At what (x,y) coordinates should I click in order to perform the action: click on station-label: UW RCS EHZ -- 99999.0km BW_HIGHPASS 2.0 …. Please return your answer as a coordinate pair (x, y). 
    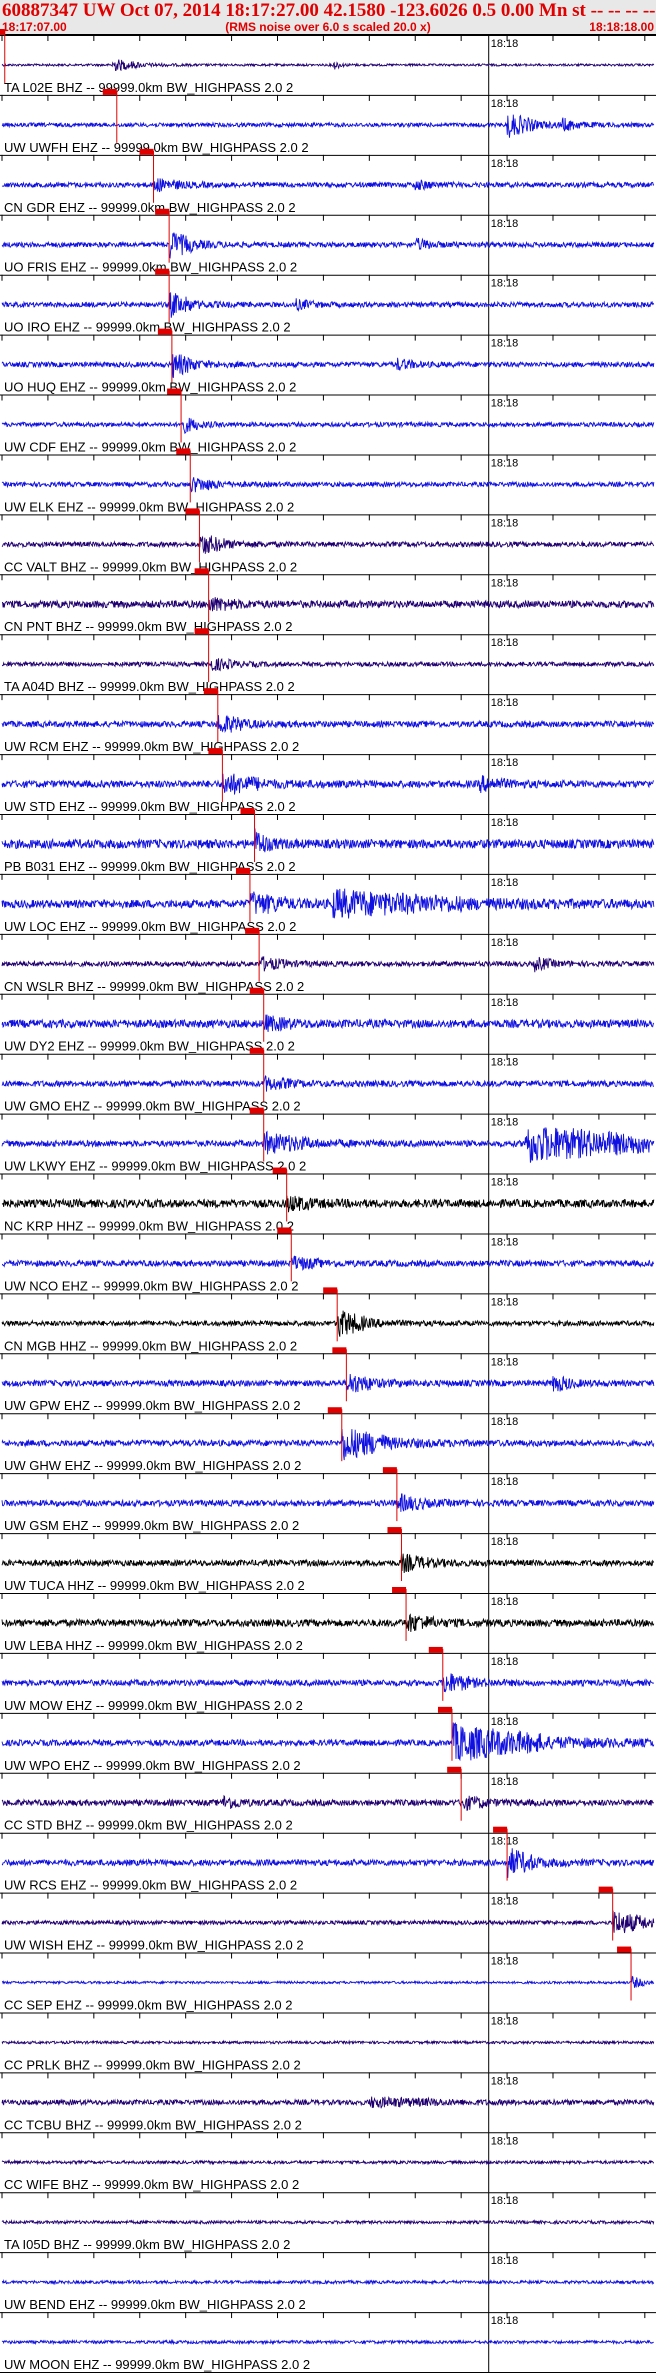
    Looking at the image, I should click on (150, 1885).